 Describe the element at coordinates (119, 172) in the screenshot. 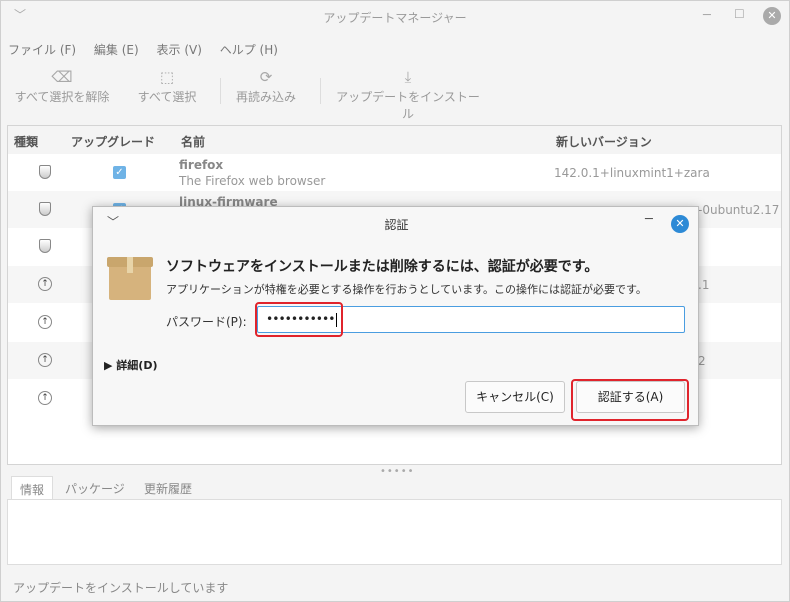

I see `upgrade-checkbox: ✓` at that location.